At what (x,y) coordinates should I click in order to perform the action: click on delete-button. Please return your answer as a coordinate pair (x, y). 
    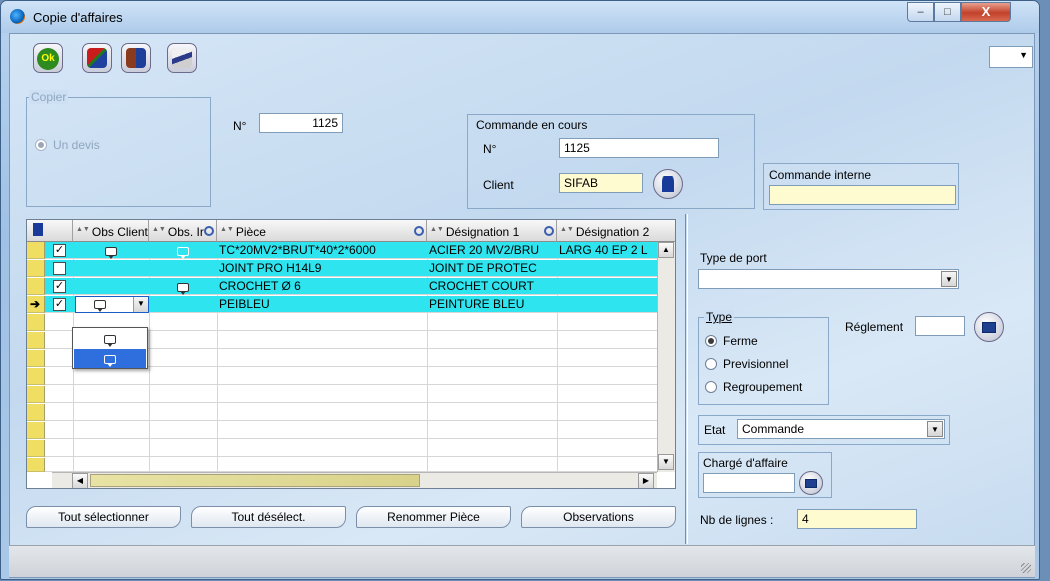
    Looking at the image, I should click on (97, 58).